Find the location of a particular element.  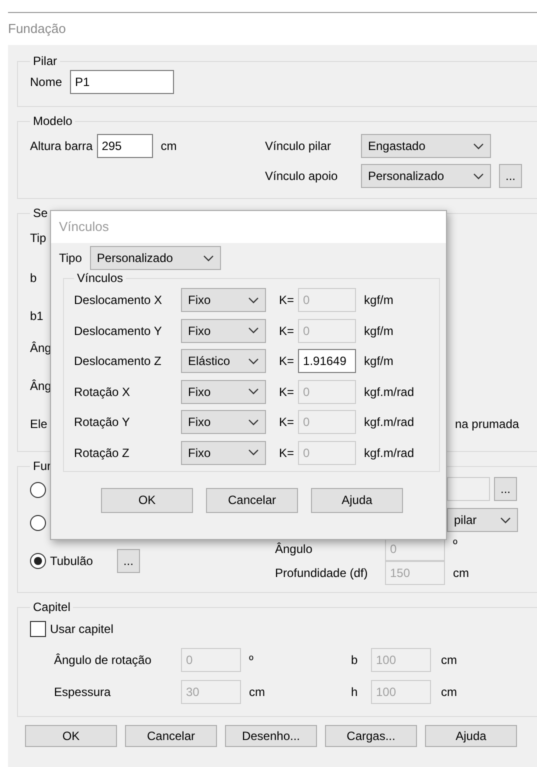

field-label: Tip is located at coordinates (38, 238).